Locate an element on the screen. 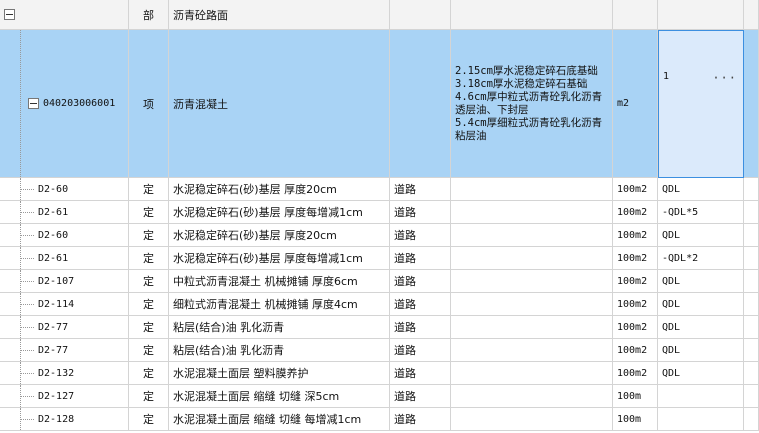 Image resolution: width=759 pixels, height=433 pixels. code-cell: 040203006001 is located at coordinates (64, 104).